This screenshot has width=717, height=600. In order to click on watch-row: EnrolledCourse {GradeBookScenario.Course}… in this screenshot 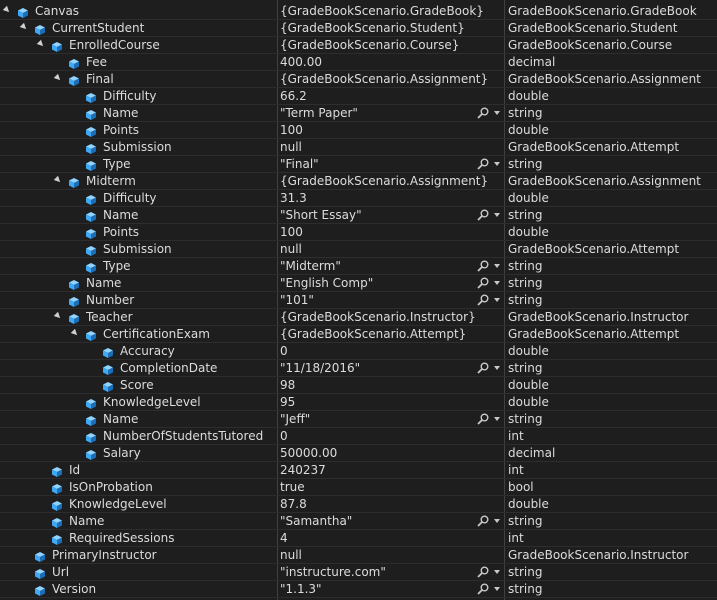, I will do `click(358, 45)`.